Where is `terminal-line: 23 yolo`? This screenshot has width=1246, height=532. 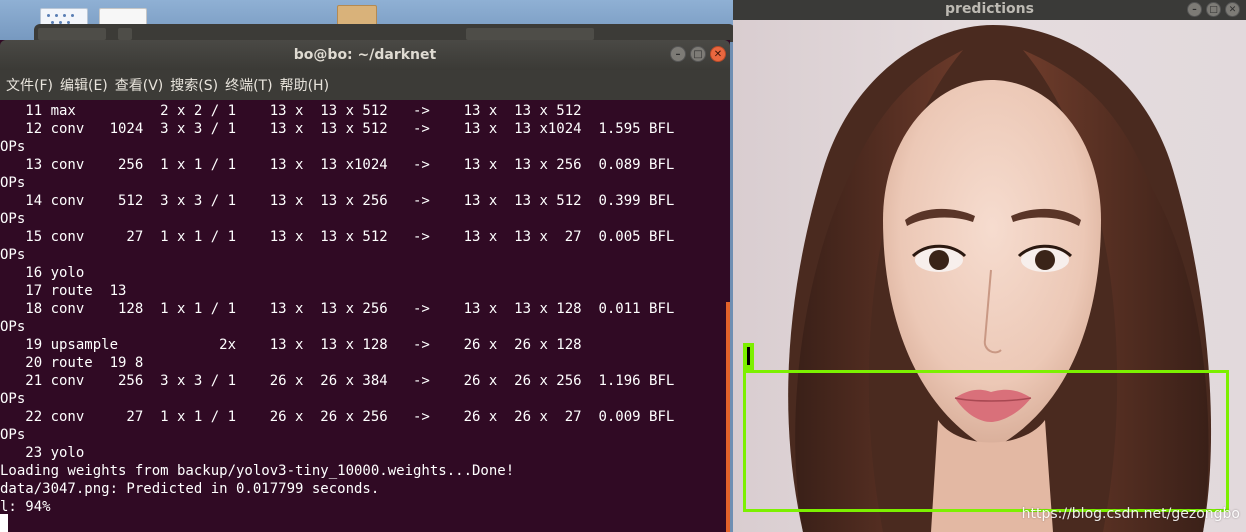 terminal-line: 23 yolo is located at coordinates (42, 453).